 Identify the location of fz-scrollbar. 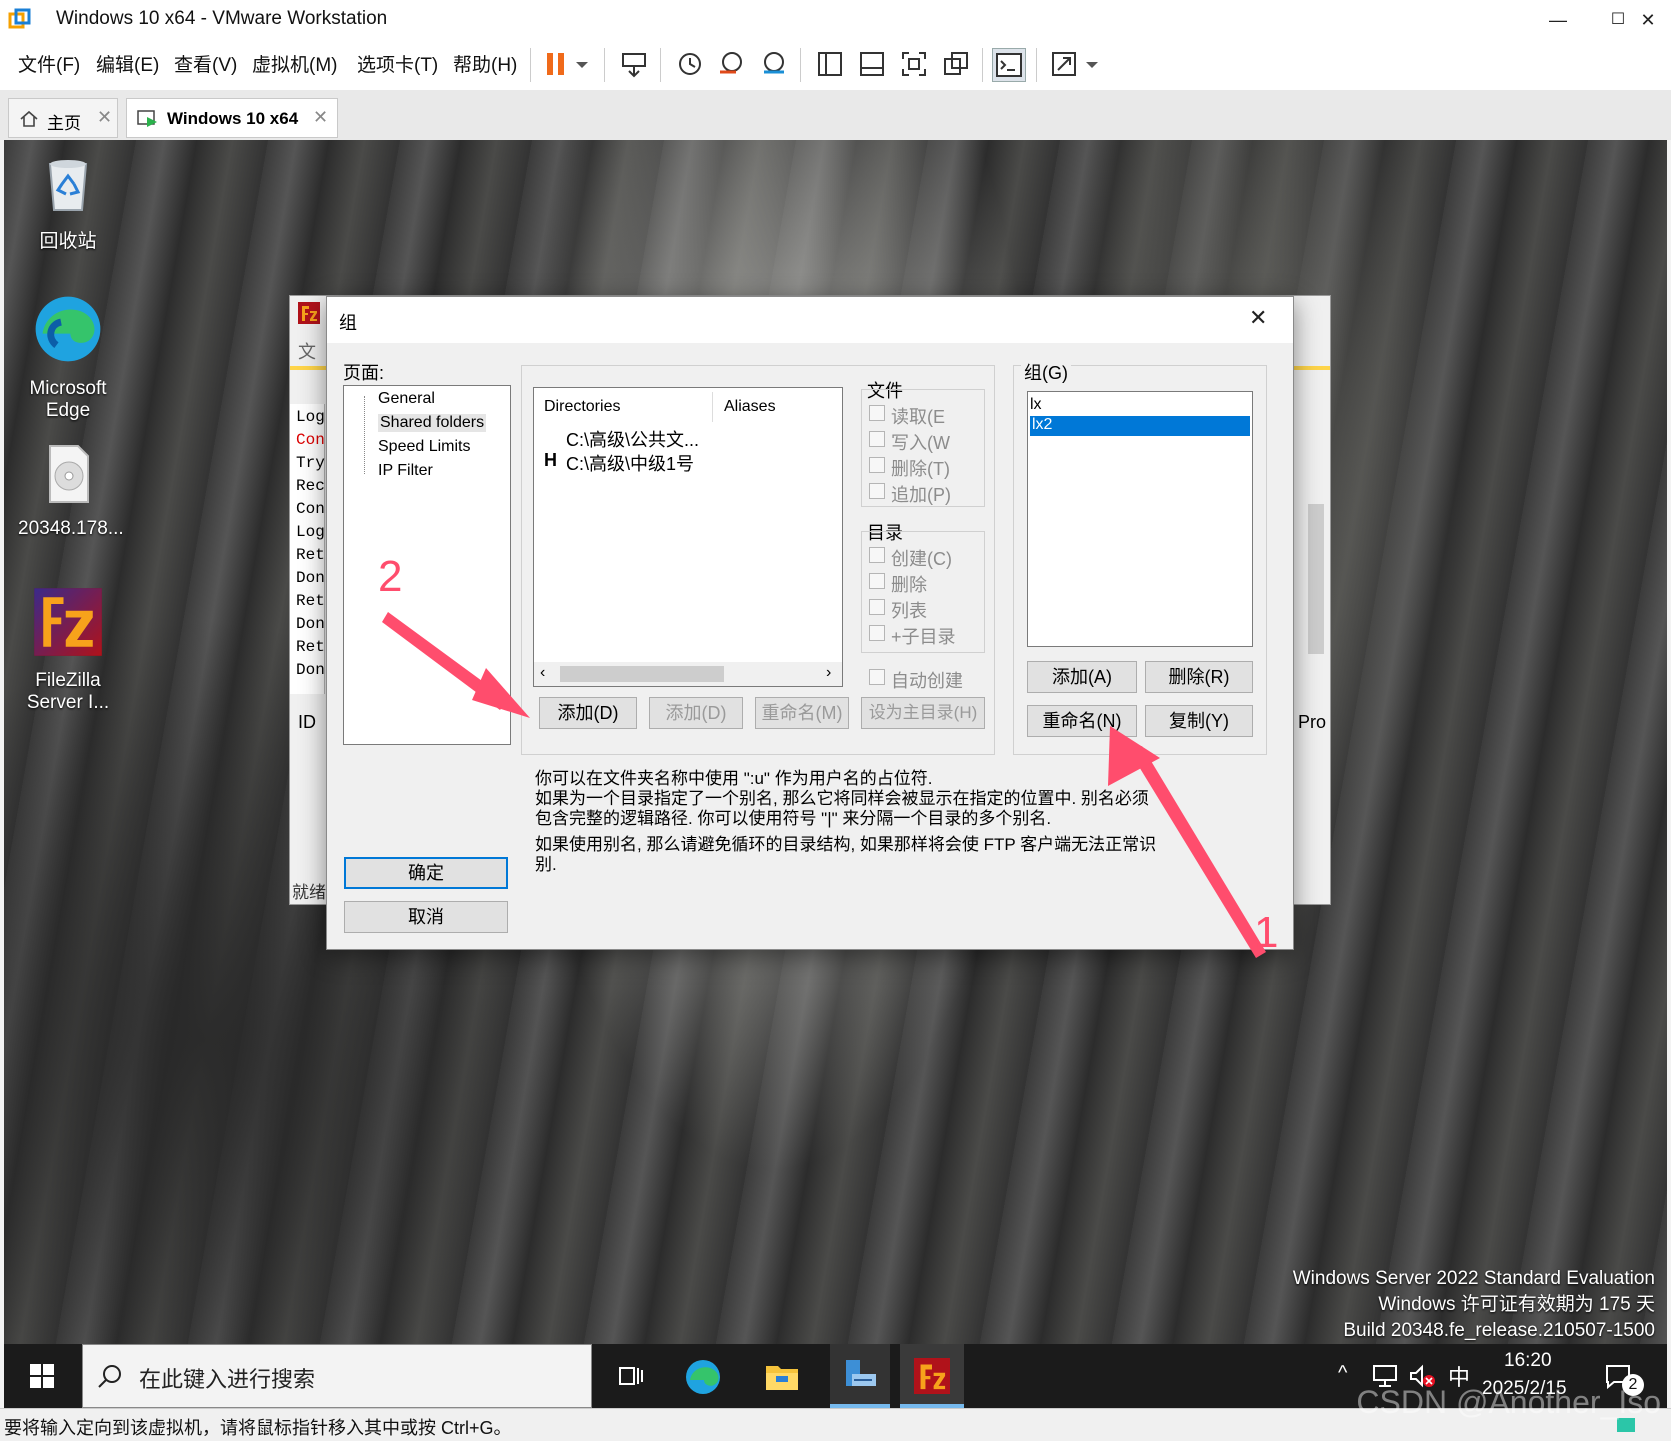
(1316, 549).